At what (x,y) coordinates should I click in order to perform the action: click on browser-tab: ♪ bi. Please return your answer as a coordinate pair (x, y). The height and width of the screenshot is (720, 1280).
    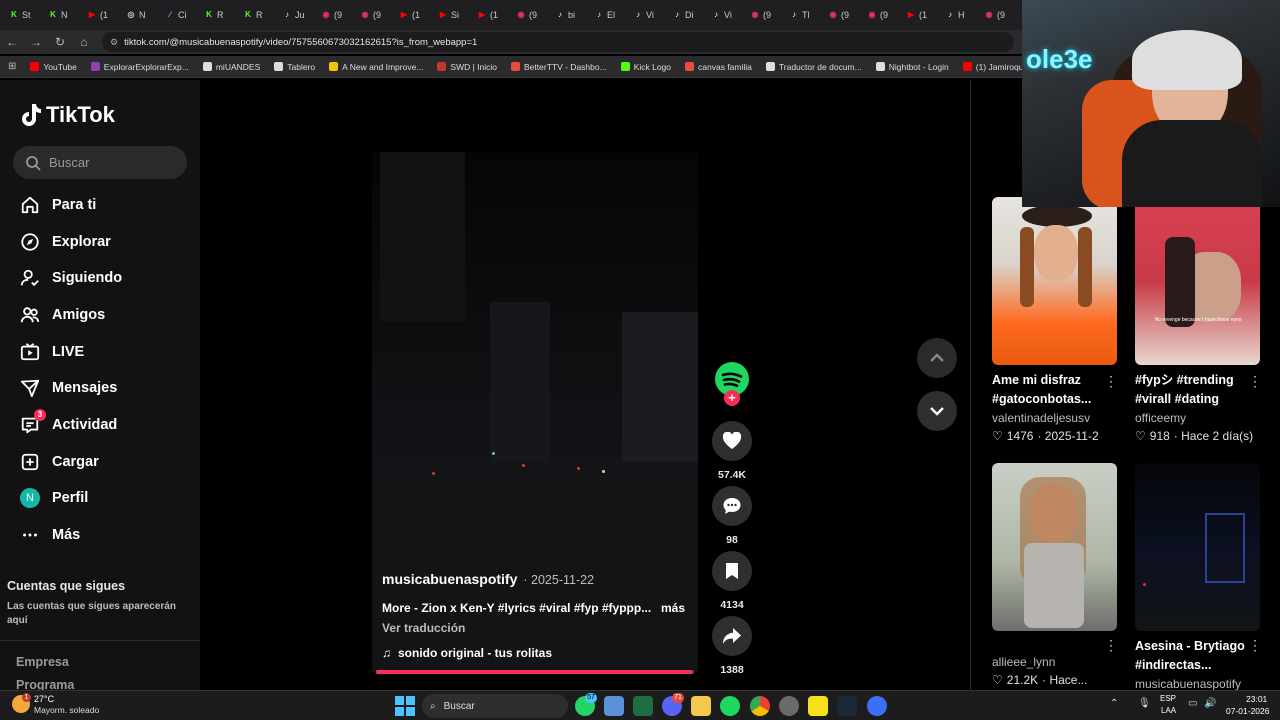
    Looking at the image, I should click on (569, 15).